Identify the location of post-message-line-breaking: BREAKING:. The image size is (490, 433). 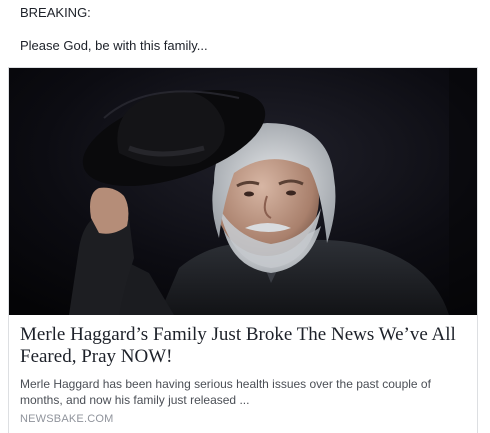
(55, 12).